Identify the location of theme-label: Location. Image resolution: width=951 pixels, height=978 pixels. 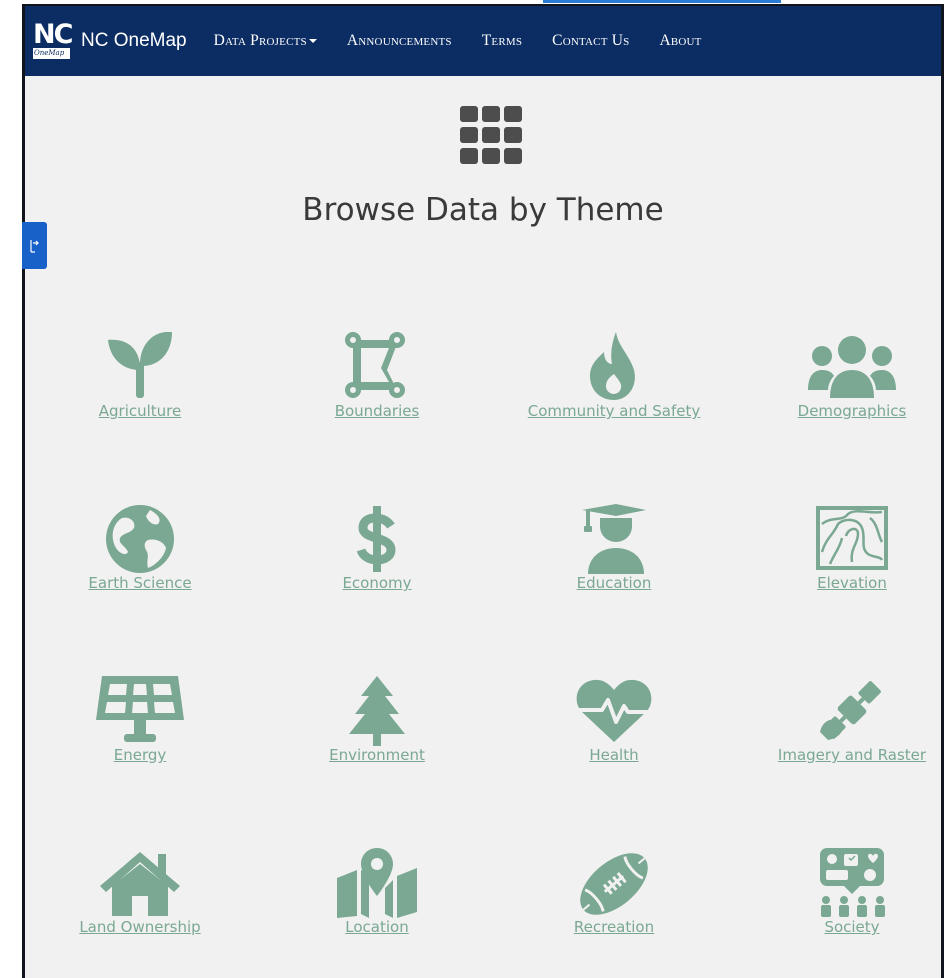
(377, 927).